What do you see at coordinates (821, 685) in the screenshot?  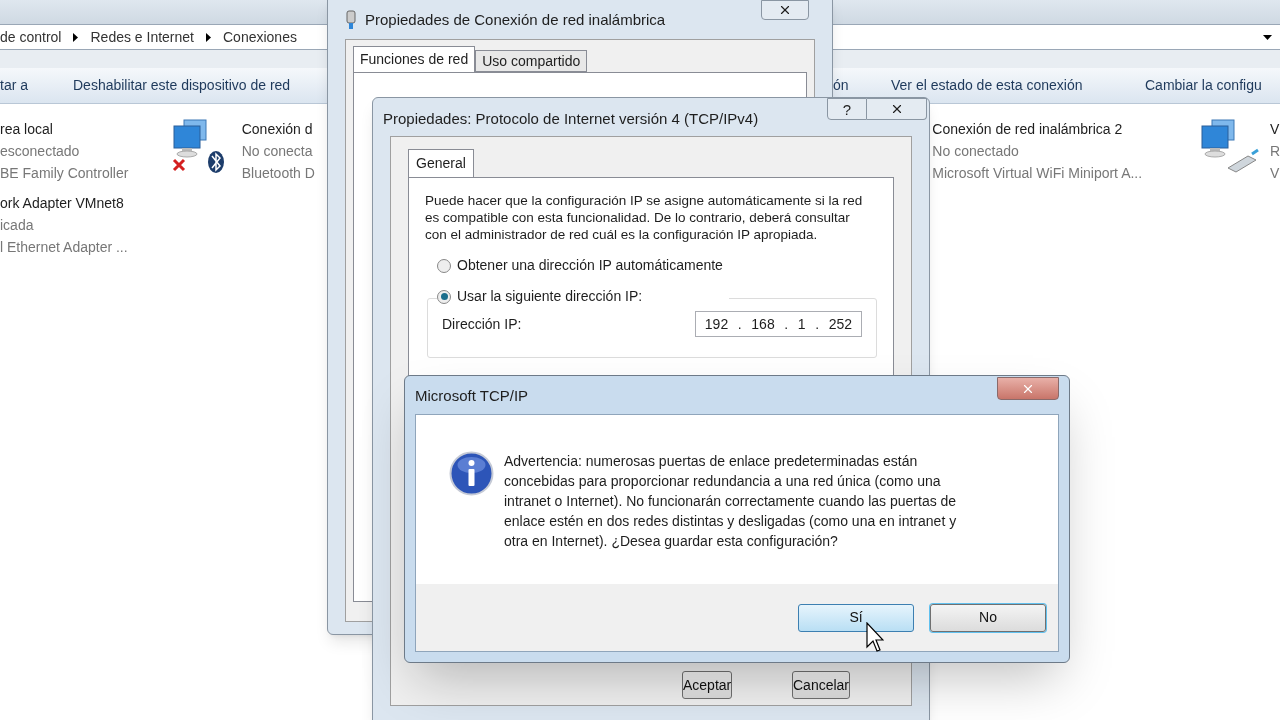 I see `cancel-button: Cancelar` at bounding box center [821, 685].